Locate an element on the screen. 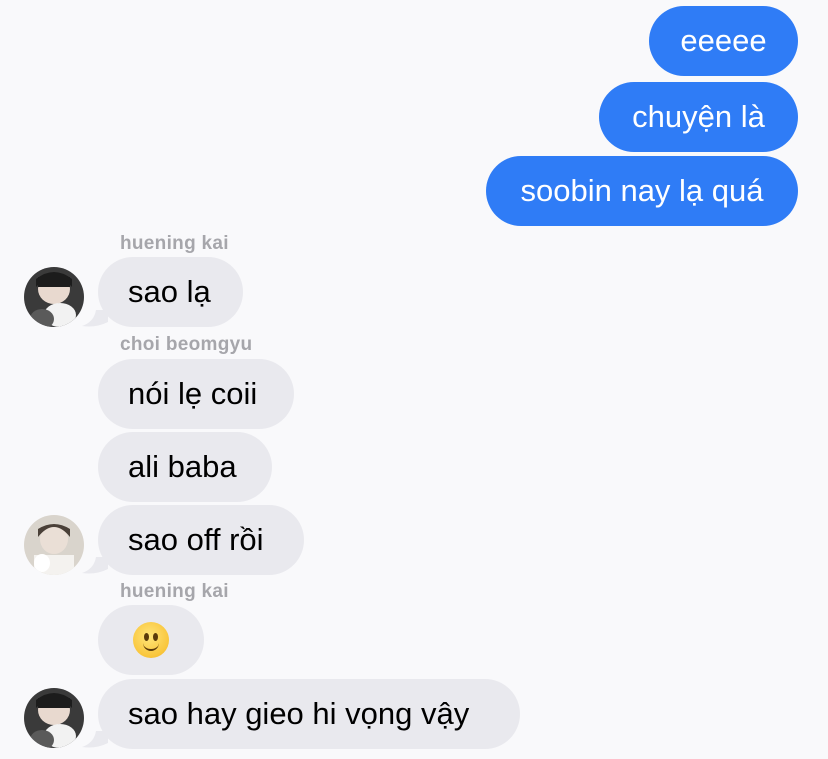 This screenshot has width=828, height=759. message-text: sao lạ is located at coordinates (169, 291).